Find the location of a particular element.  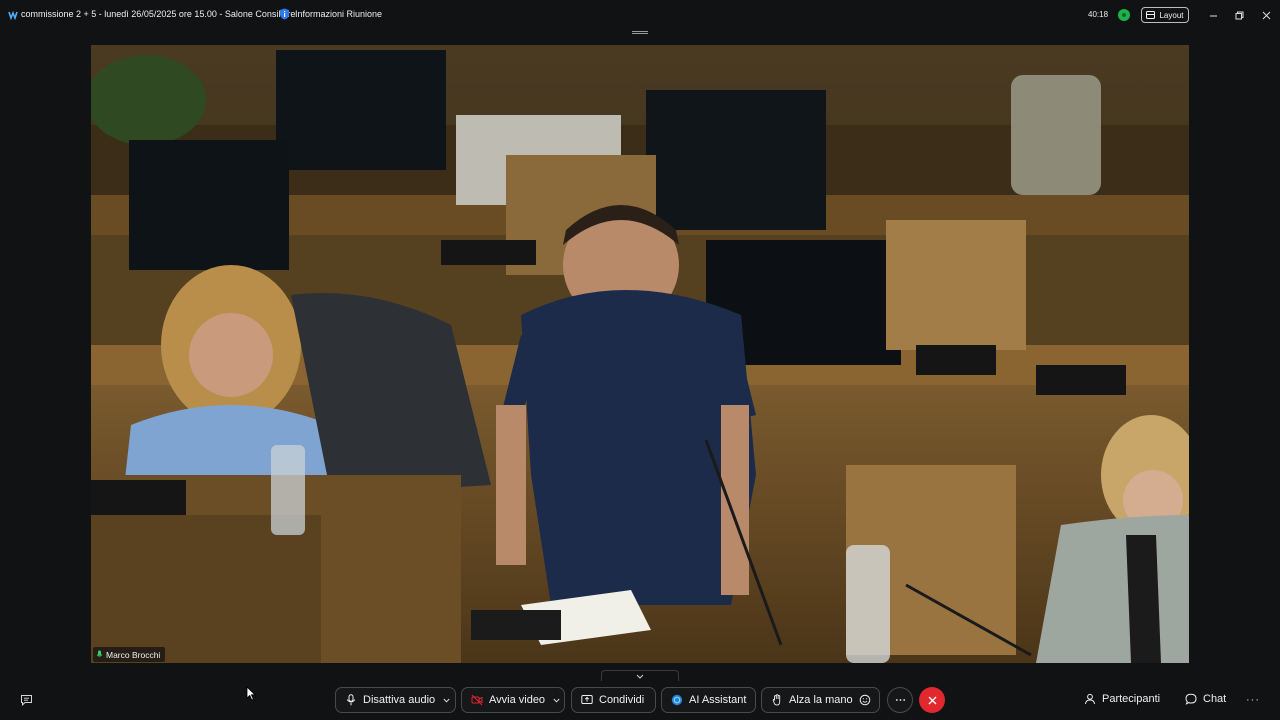

layout-label: Layout is located at coordinates (1171, 15).